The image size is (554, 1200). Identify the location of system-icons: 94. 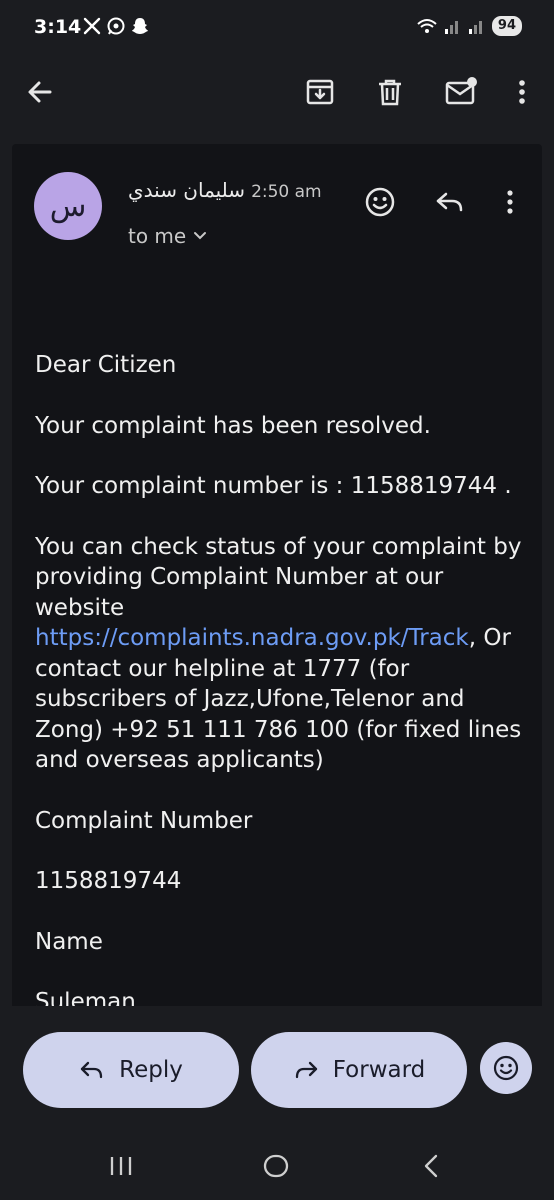
(469, 26).